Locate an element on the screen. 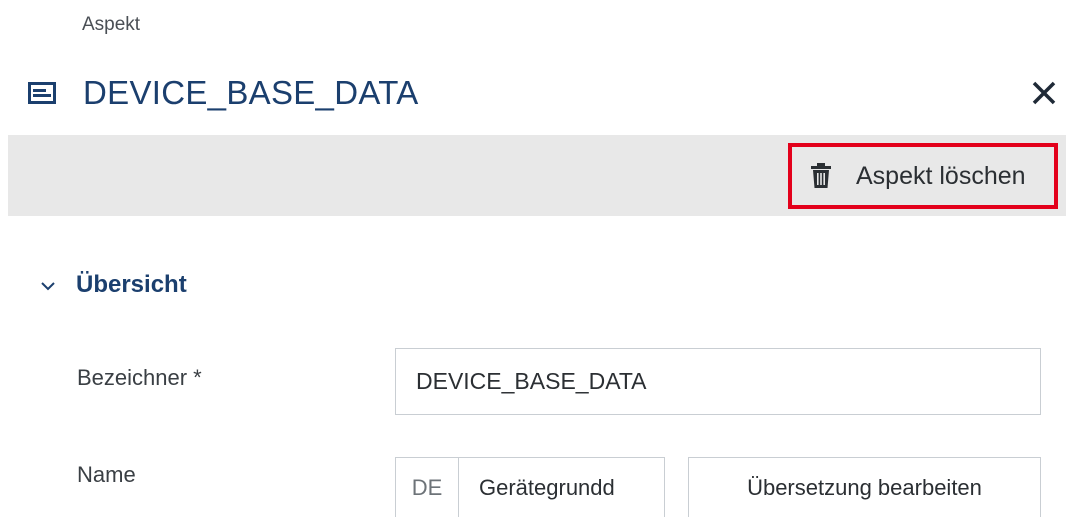 This screenshot has width=1066, height=517. delete-aspect-button: Aspekt löschen is located at coordinates (923, 176).